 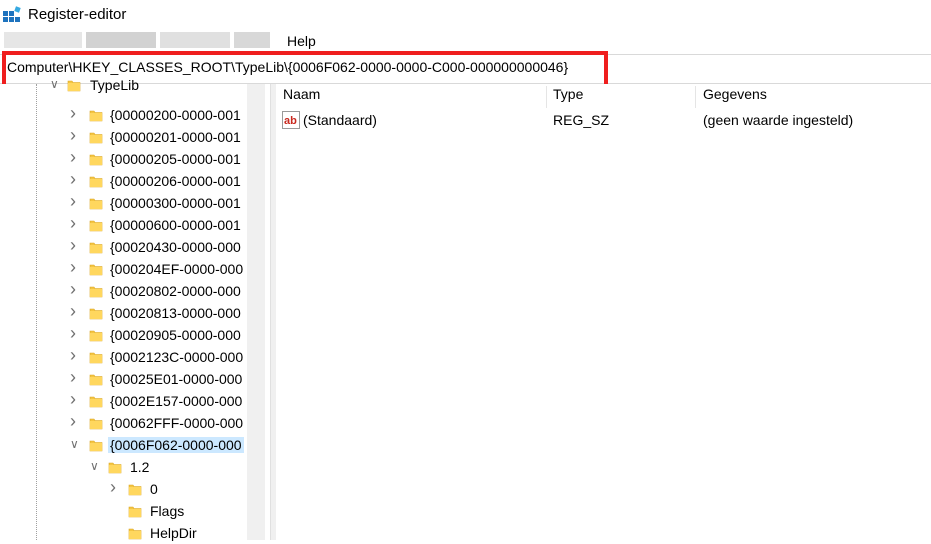 What do you see at coordinates (175, 335) in the screenshot?
I see `tree-item-label: {00020905-0000-000` at bounding box center [175, 335].